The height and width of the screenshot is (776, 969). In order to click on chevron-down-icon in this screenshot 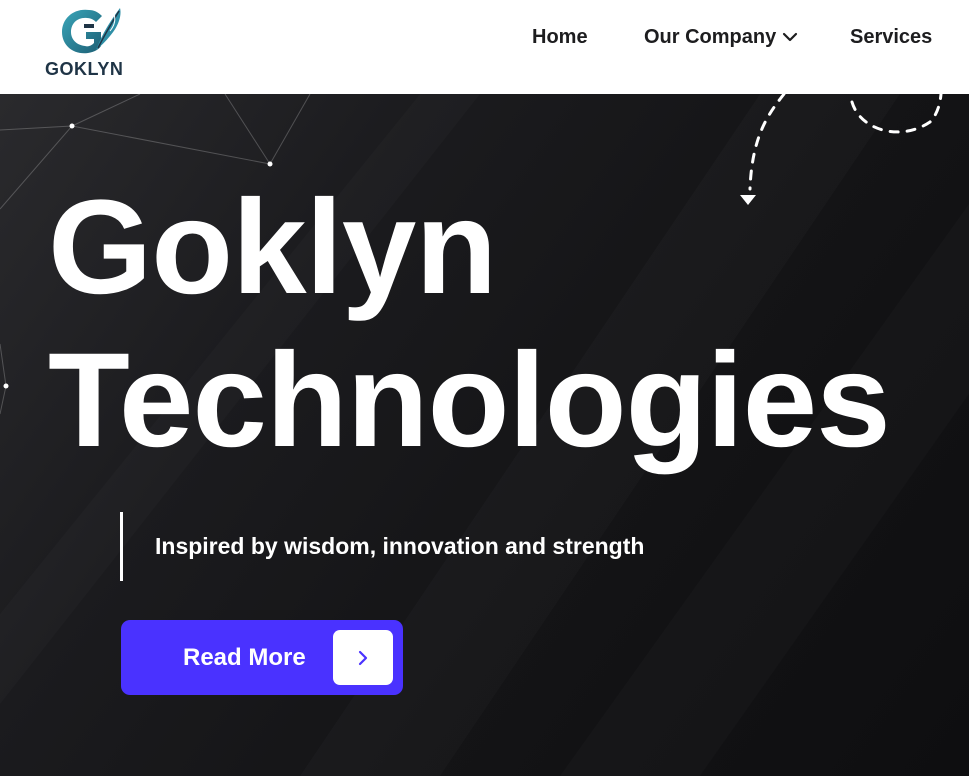, I will do `click(790, 37)`.